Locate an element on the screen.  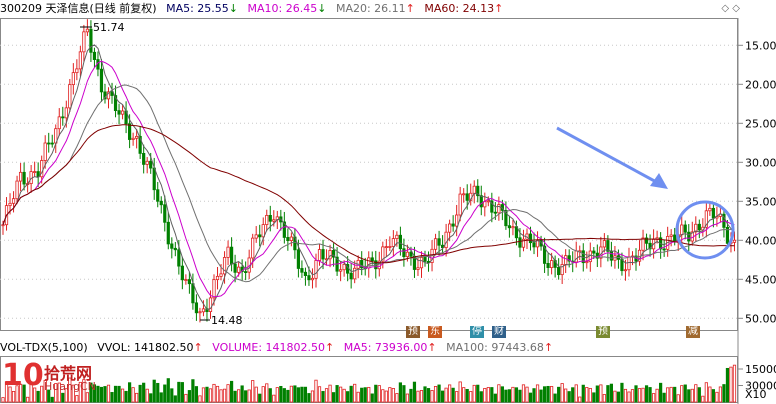
volume-unit-label: X10 is located at coordinates (756, 394).